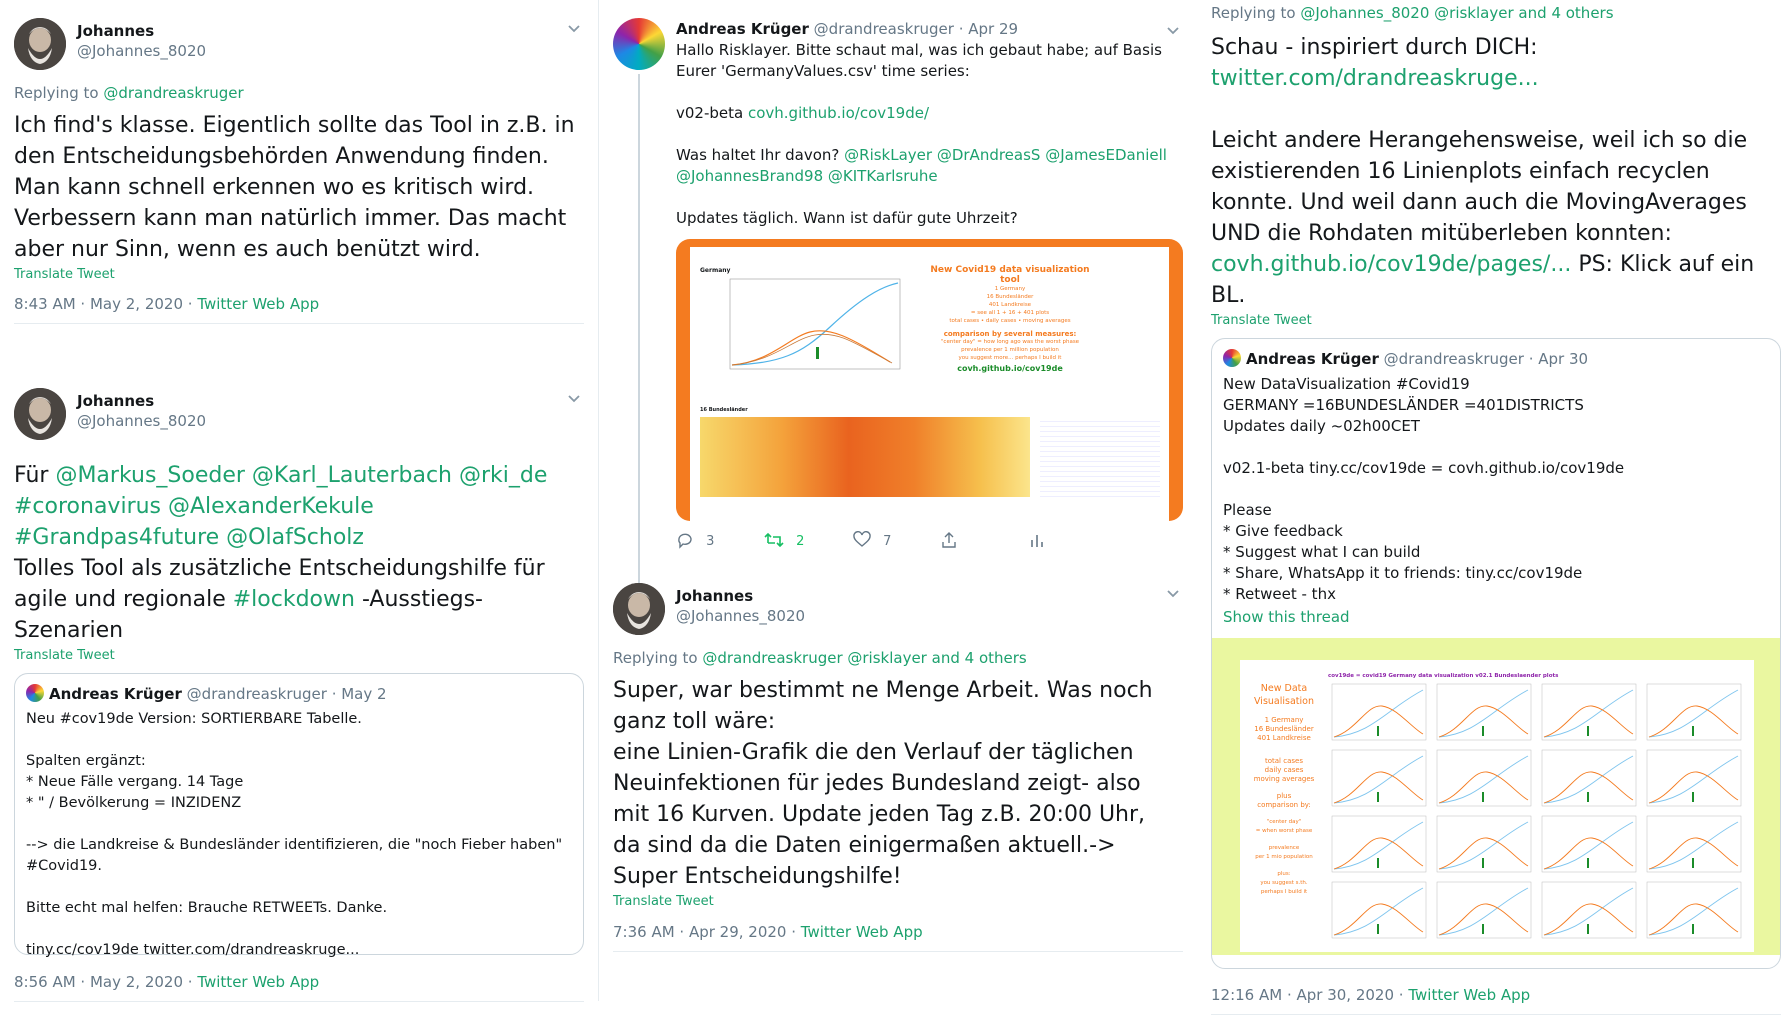  I want to click on media-line: prevalence per 1 million population, so click(1010, 350).